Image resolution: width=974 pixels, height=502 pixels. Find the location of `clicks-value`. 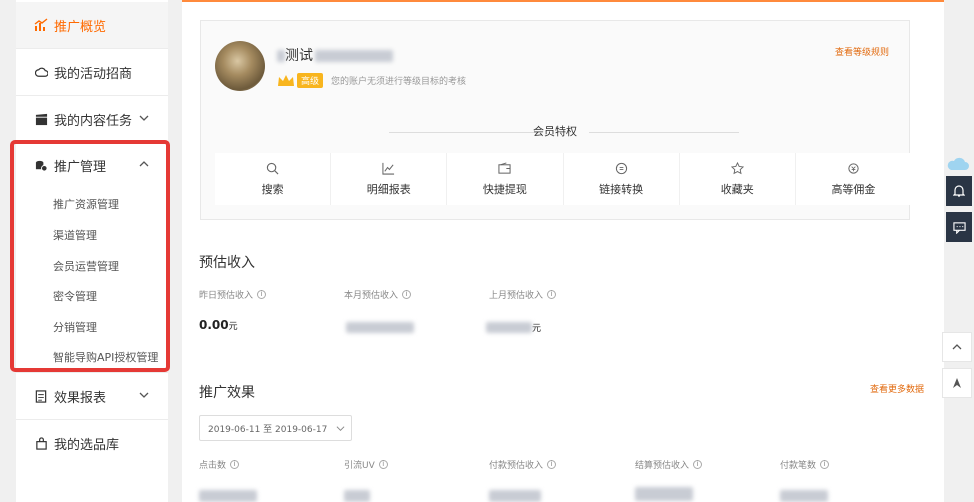

clicks-value is located at coordinates (228, 495).